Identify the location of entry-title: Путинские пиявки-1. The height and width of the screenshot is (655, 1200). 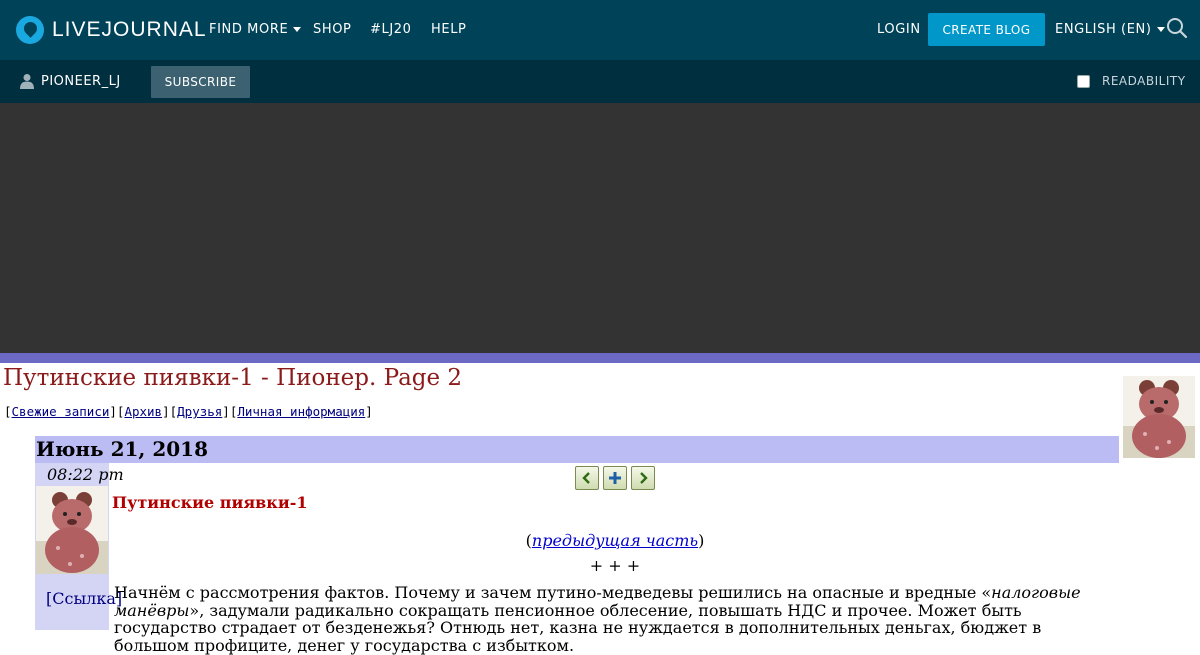
(210, 502).